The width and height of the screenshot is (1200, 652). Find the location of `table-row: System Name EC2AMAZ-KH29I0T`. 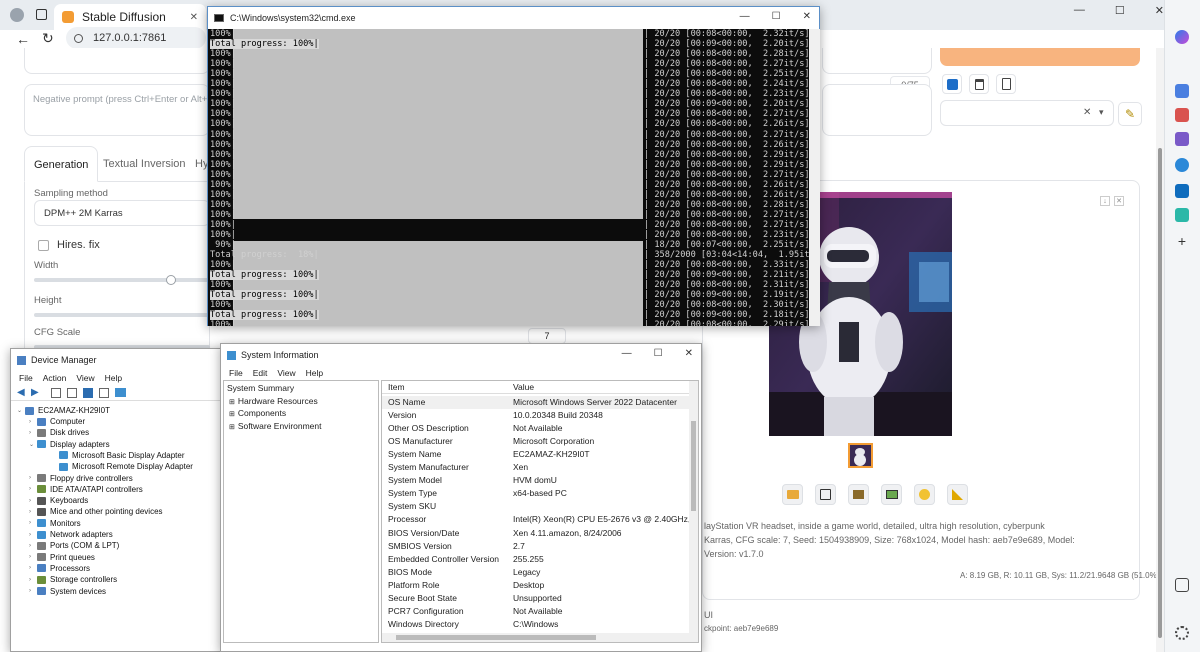

table-row: System Name EC2AMAZ-KH29I0T is located at coordinates (536, 454).